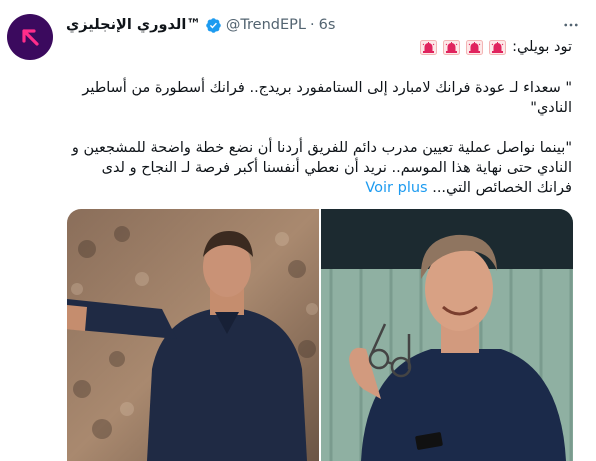  I want to click on voir-plus-link: Voir plus, so click(396, 188).